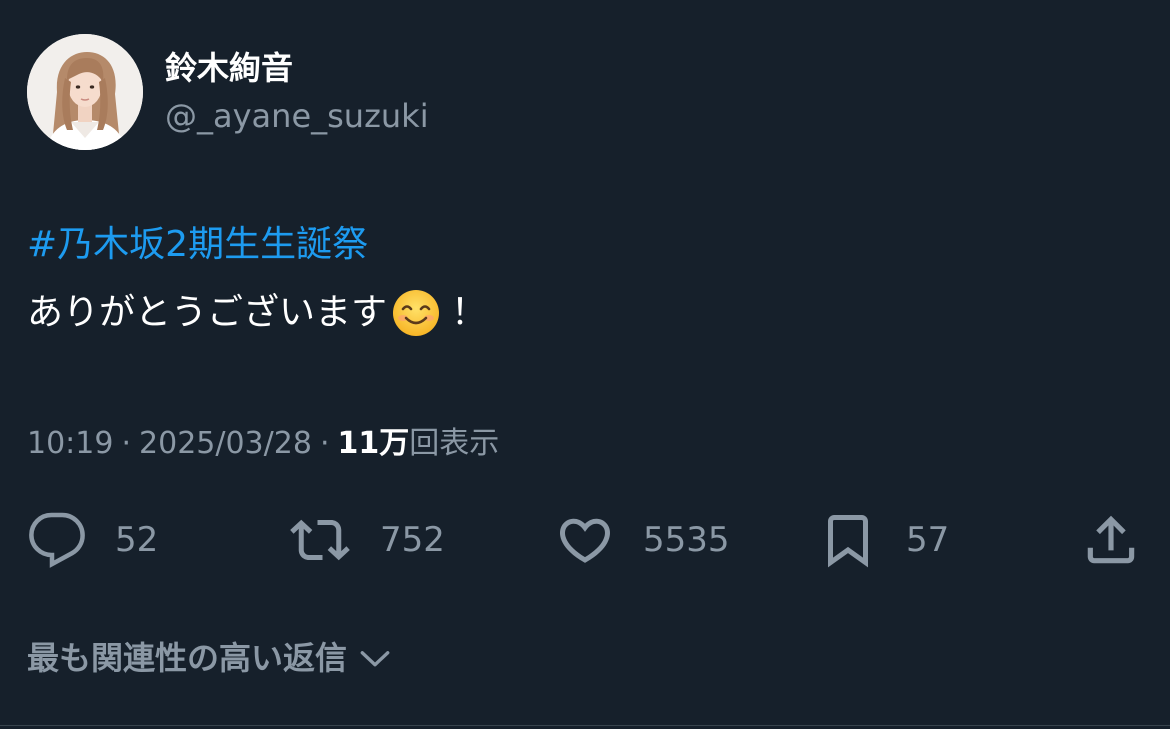 Image resolution: width=1170 pixels, height=729 pixels. Describe the element at coordinates (577, 92) in the screenshot. I see `tweet-header: 鈴木絢音 @_ayane_suzuki` at that location.